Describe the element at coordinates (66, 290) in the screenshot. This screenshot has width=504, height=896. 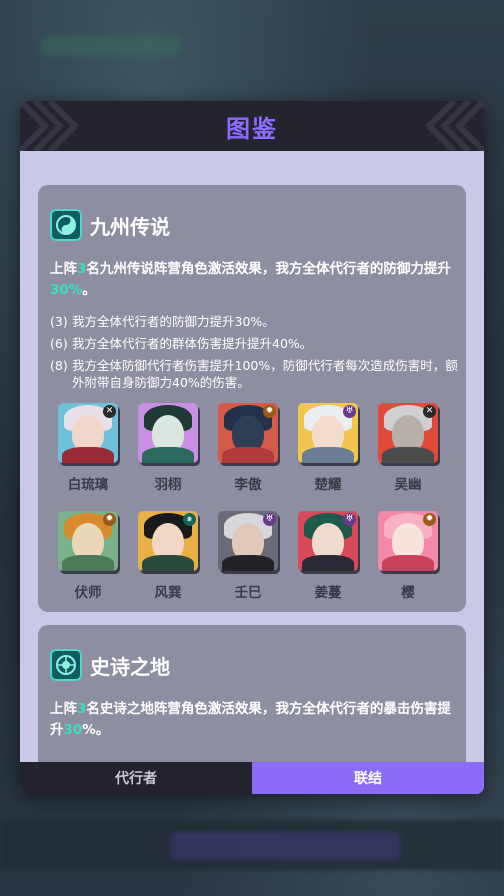
I see `desc-percent: 30%` at that location.